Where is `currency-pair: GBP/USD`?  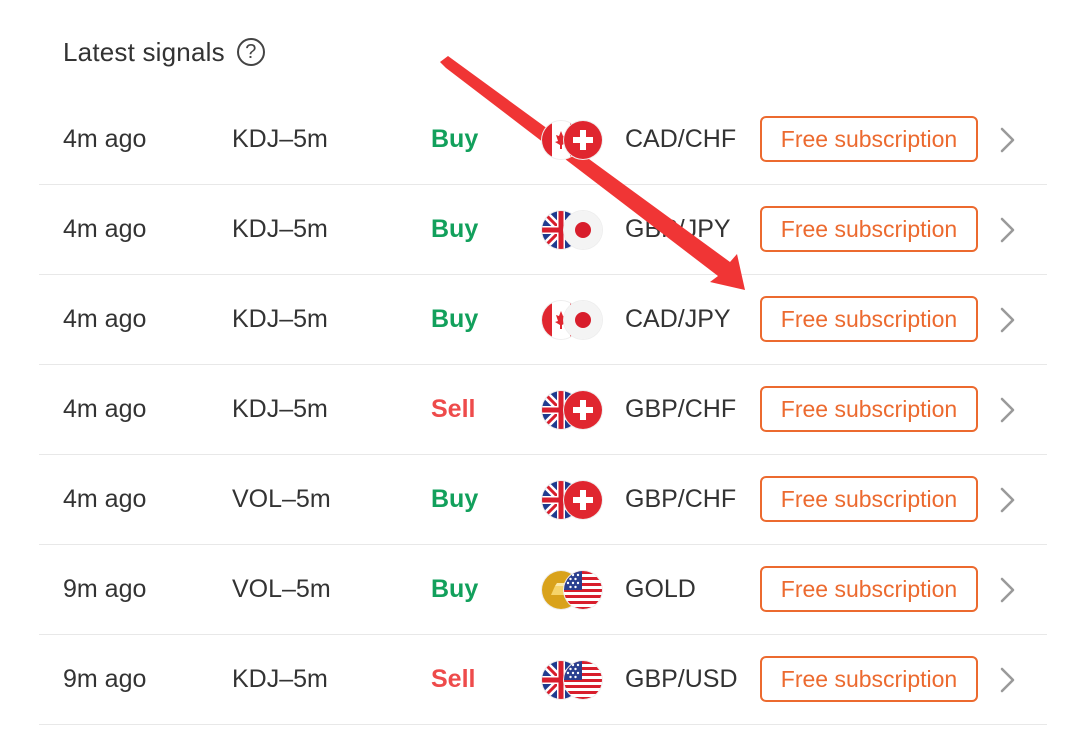
currency-pair: GBP/USD is located at coordinates (681, 679).